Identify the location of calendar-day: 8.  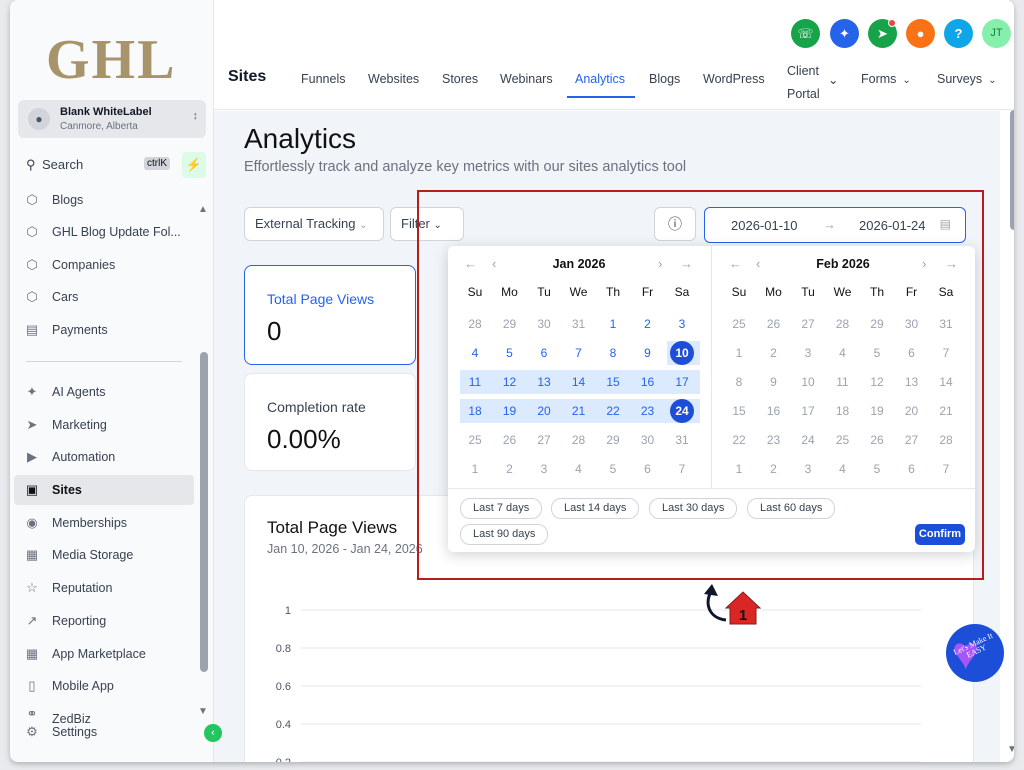
(613, 353).